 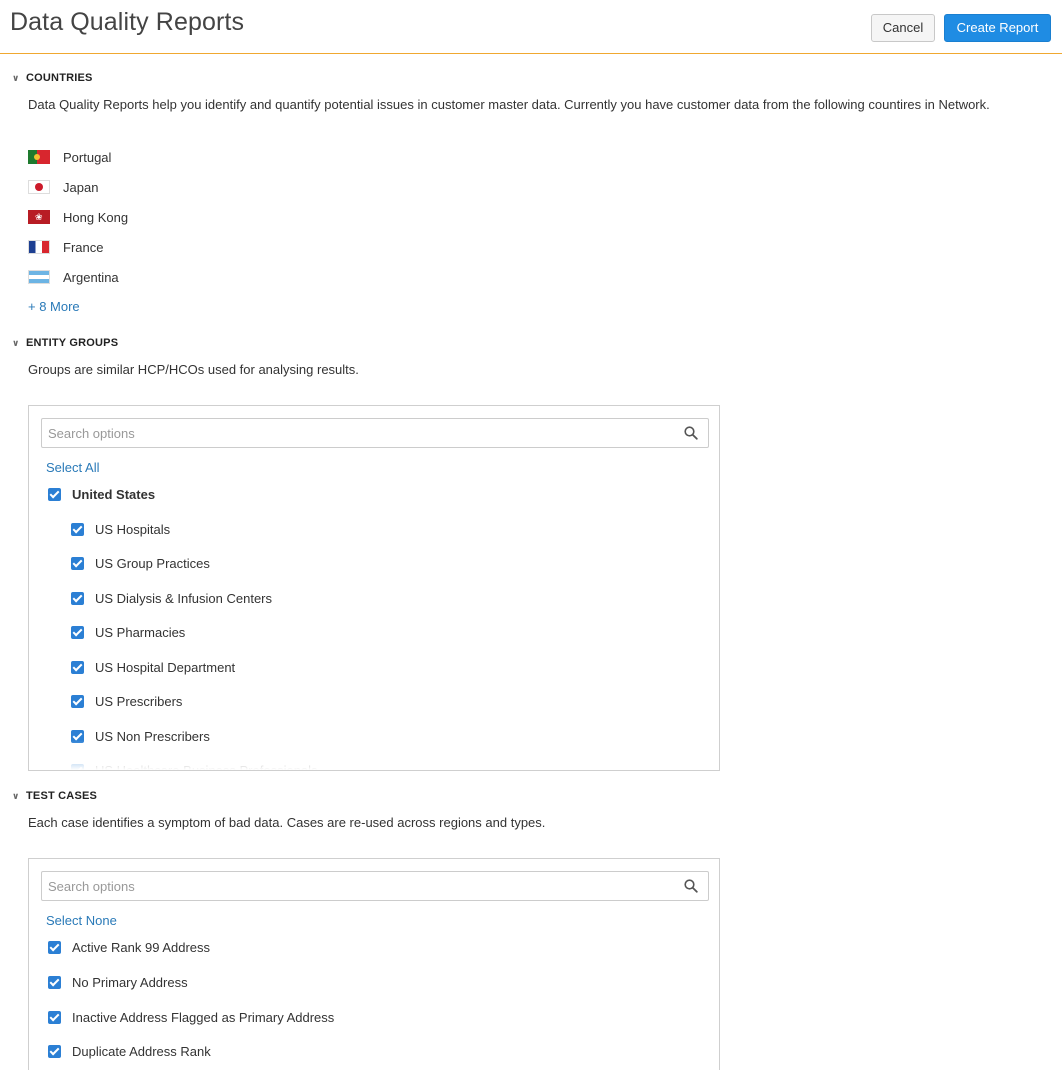 What do you see at coordinates (997, 28) in the screenshot?
I see `create-report-button: Create Report` at bounding box center [997, 28].